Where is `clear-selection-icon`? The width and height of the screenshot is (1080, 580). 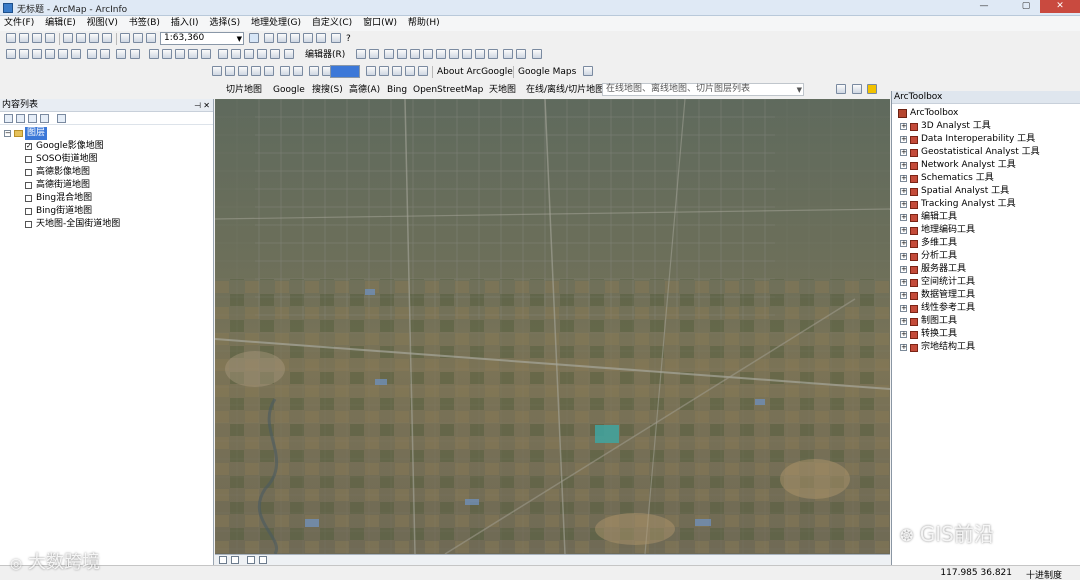 clear-selection-icon is located at coordinates (135, 54).